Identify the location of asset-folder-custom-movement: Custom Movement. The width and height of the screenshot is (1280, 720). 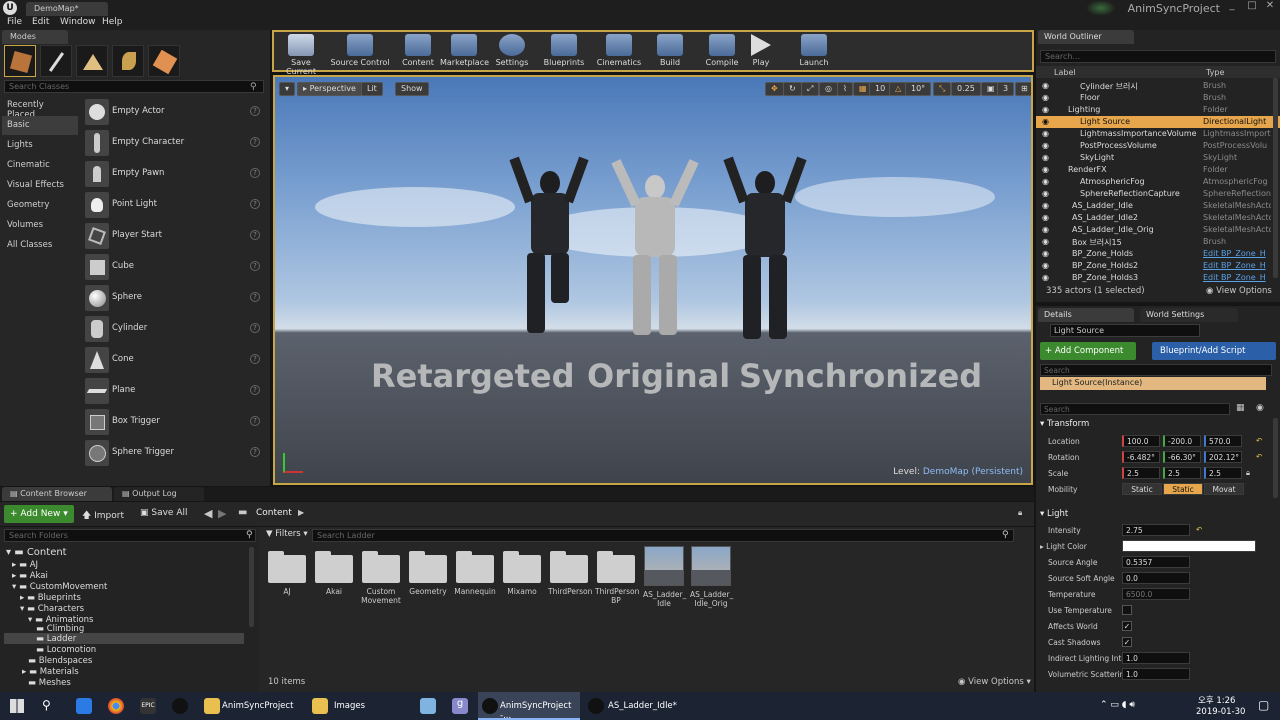
(381, 578).